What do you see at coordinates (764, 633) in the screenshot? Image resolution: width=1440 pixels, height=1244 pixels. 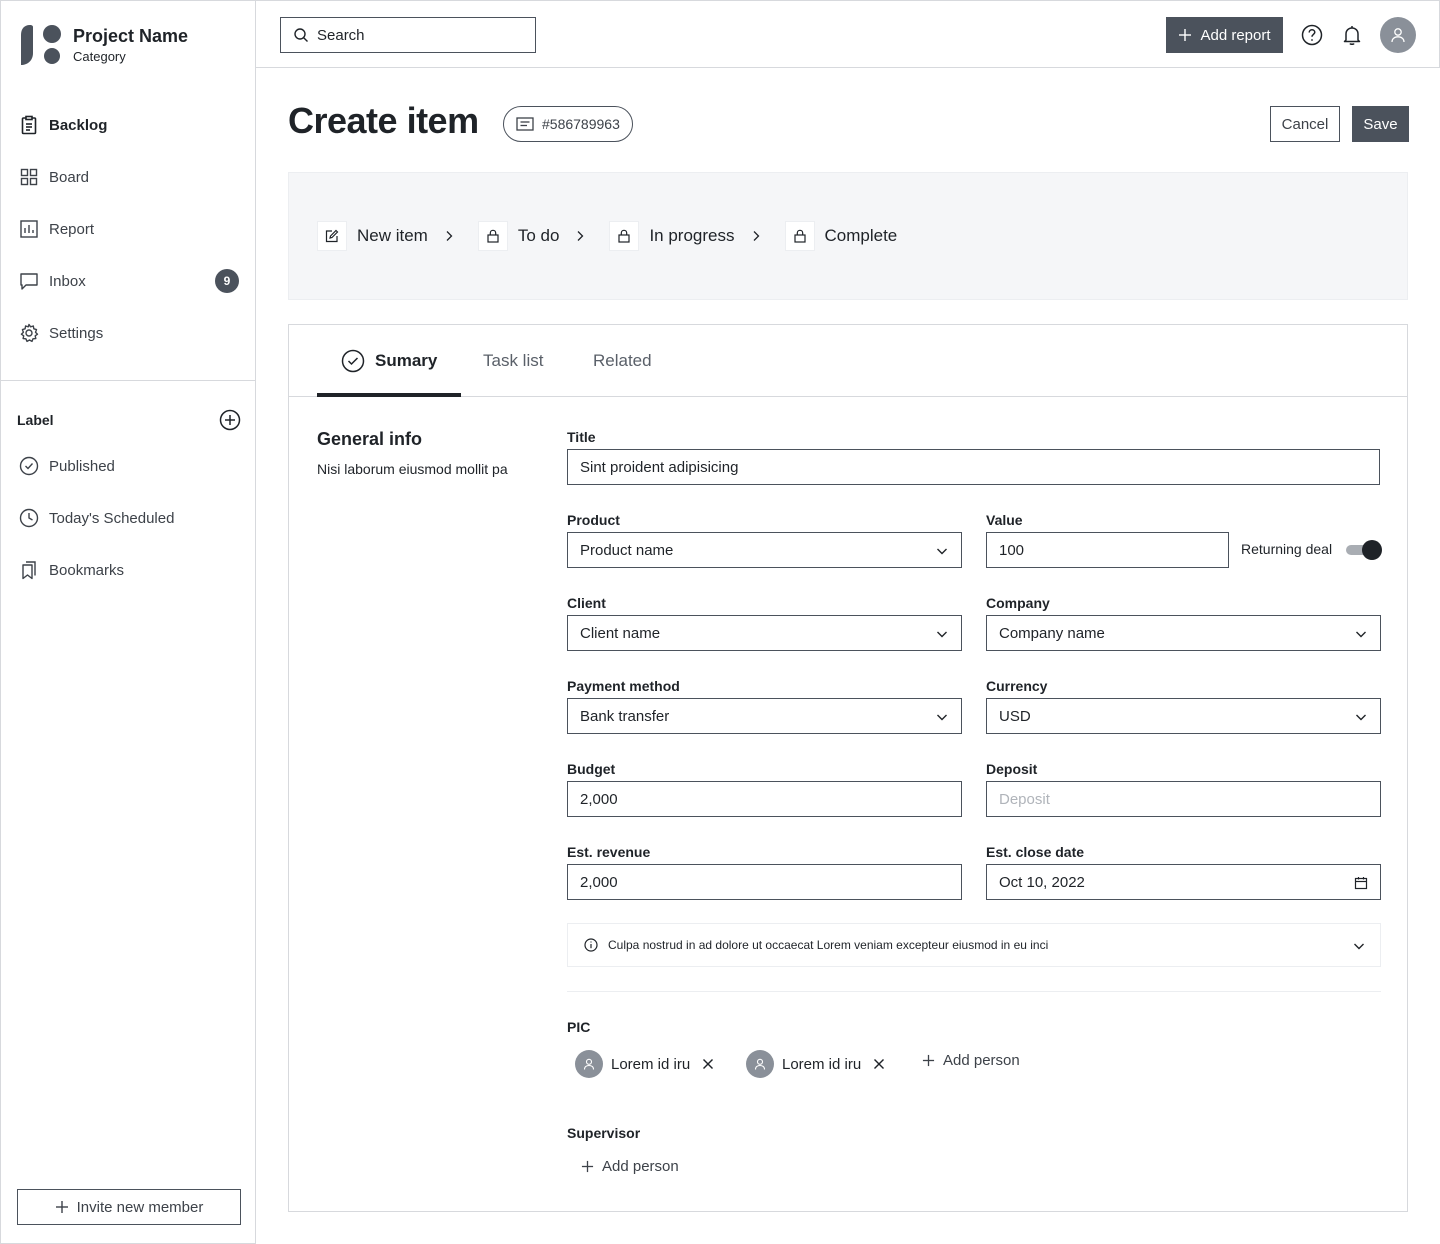 I see `client-select: Client name` at bounding box center [764, 633].